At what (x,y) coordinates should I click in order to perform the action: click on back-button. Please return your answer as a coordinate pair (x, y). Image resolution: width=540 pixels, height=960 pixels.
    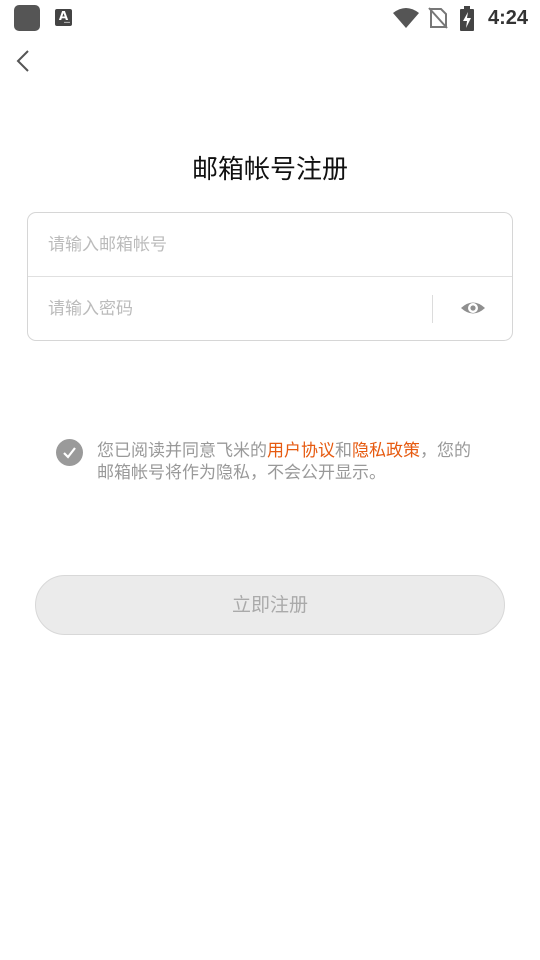
    Looking at the image, I should click on (24, 61).